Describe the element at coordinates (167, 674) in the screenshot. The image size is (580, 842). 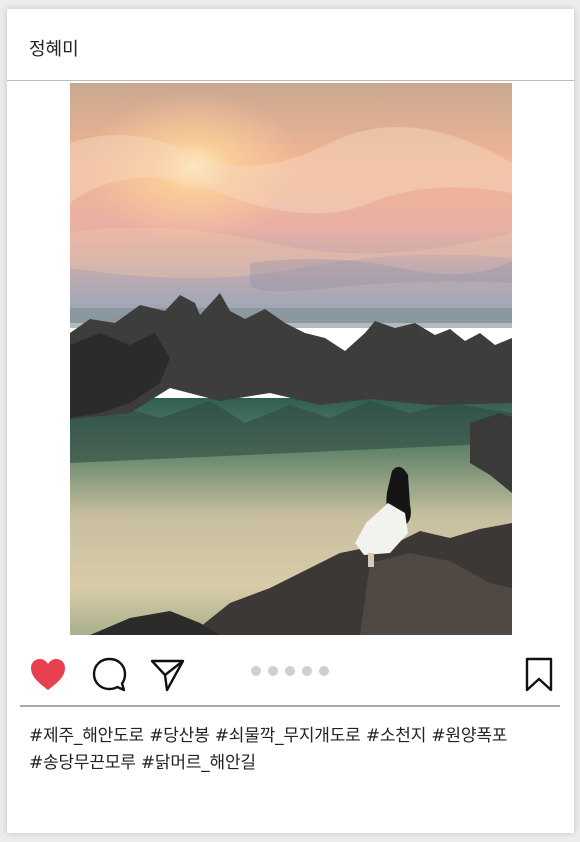
I see `send-icon` at that location.